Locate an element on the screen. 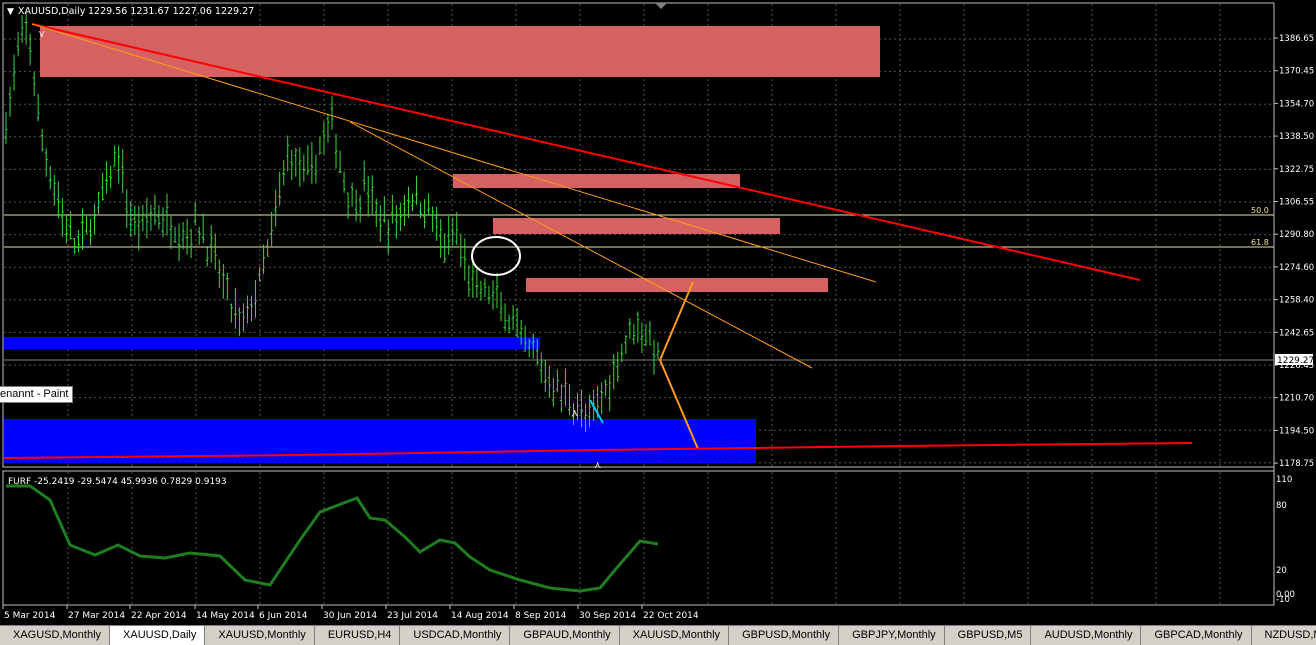 The width and height of the screenshot is (1316, 645). date-tick-label: 5 Mar 2014 is located at coordinates (30, 616).